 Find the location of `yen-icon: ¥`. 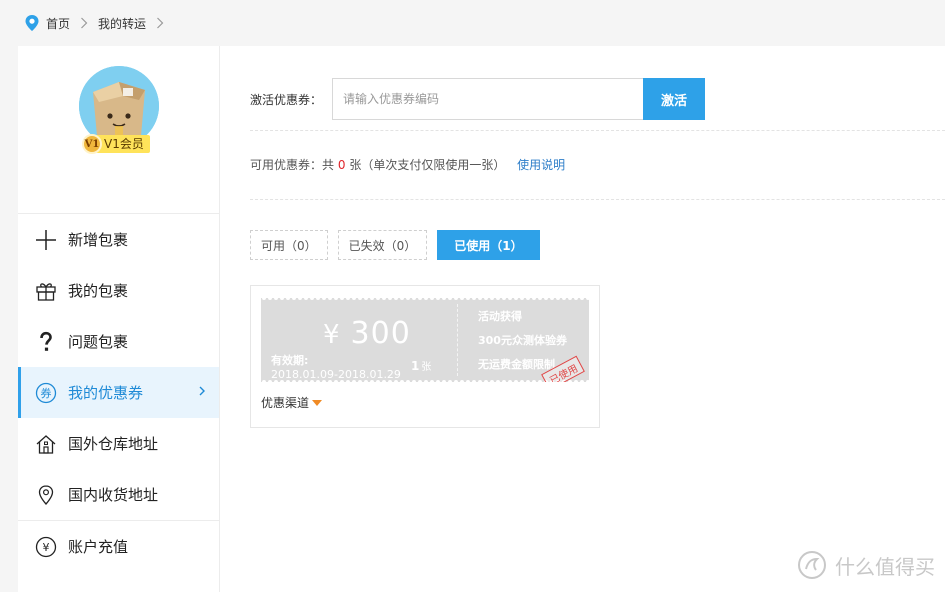

yen-icon: ¥ is located at coordinates (46, 547).